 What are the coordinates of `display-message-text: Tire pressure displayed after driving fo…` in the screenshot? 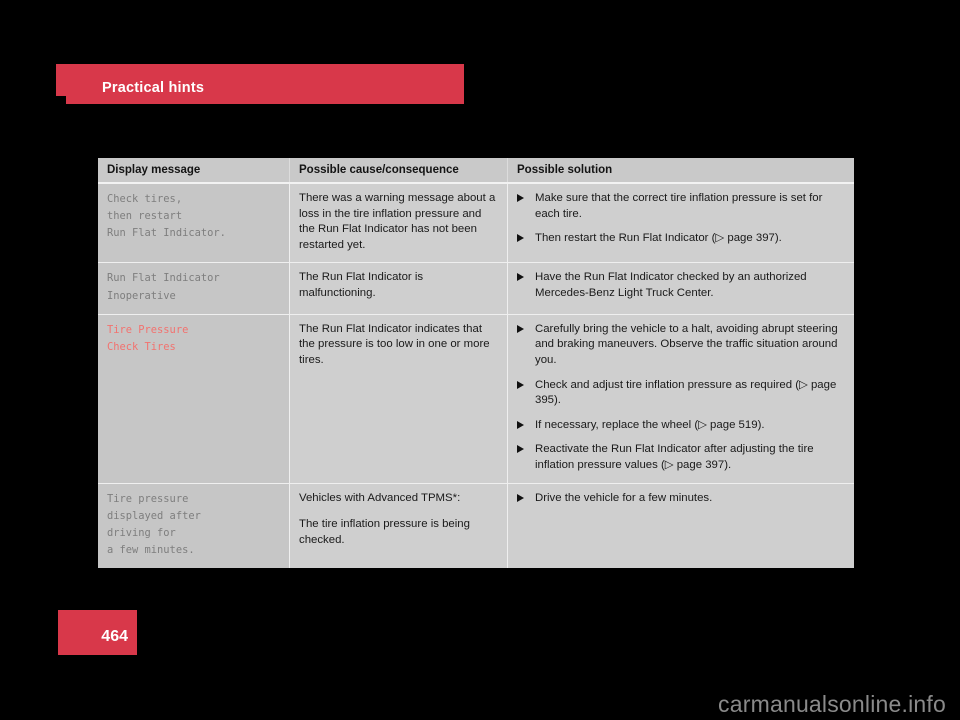 It's located at (154, 524).